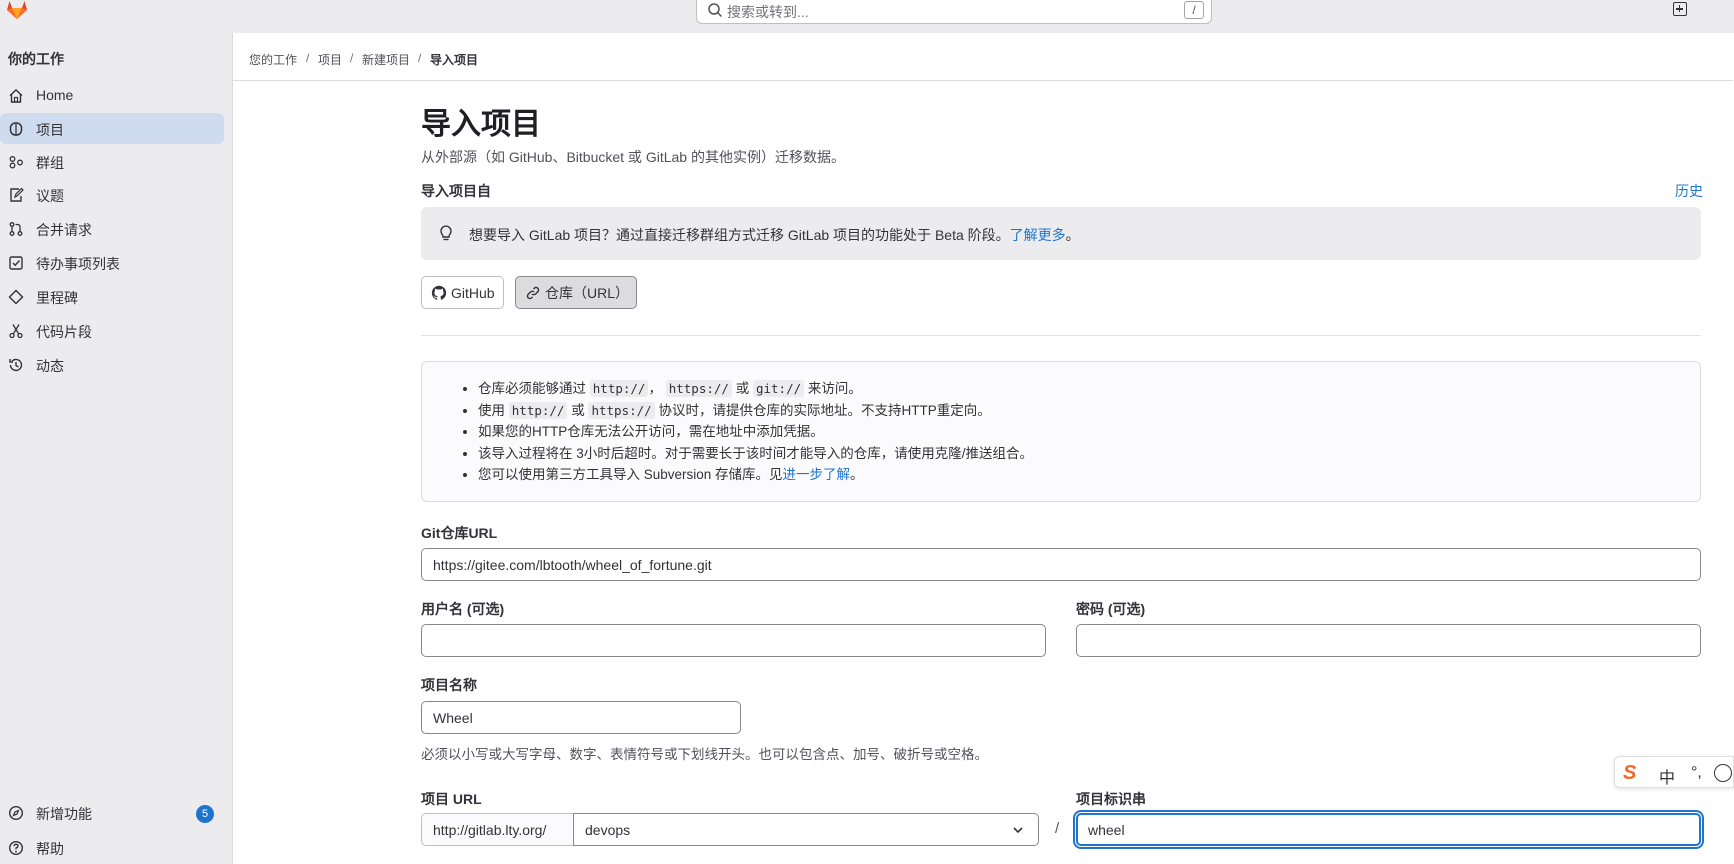 The width and height of the screenshot is (1734, 864). I want to click on top-bar: 搜索或转到... /, so click(867, 16).